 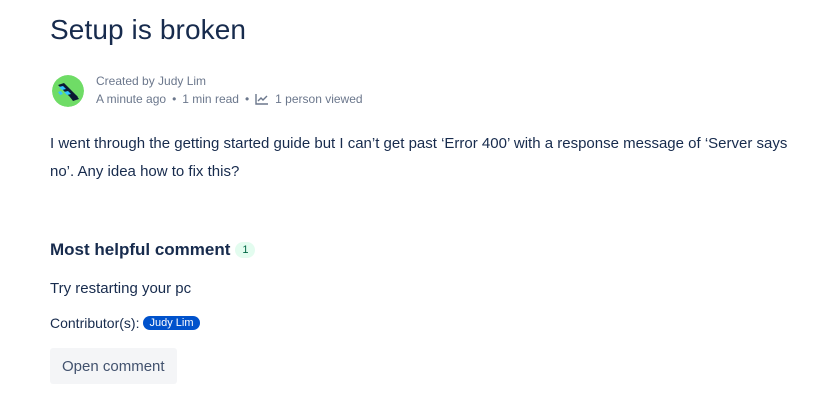 What do you see at coordinates (151, 81) in the screenshot?
I see `created-by: Created by Judy Lim` at bounding box center [151, 81].